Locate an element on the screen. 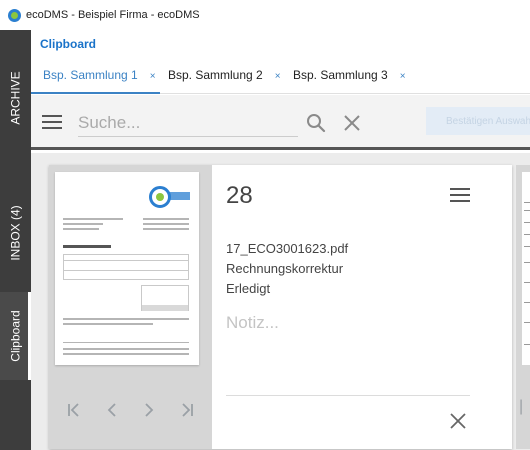  clear-search-icon is located at coordinates (352, 123).